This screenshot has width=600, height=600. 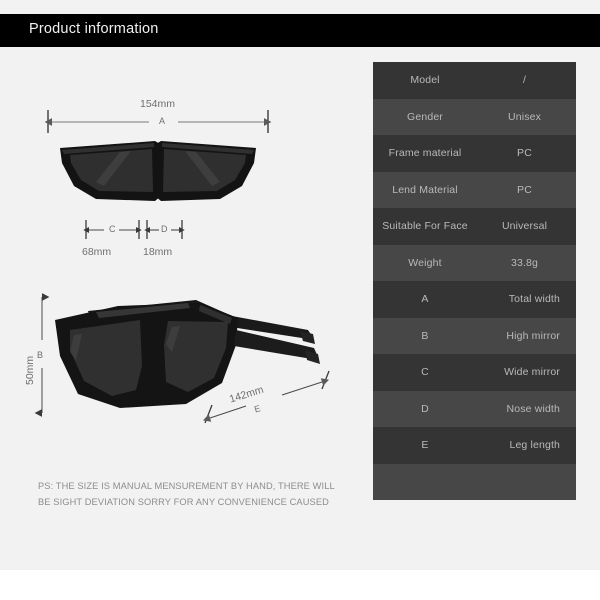 I want to click on spec-value: Leg length, so click(x=534, y=445).